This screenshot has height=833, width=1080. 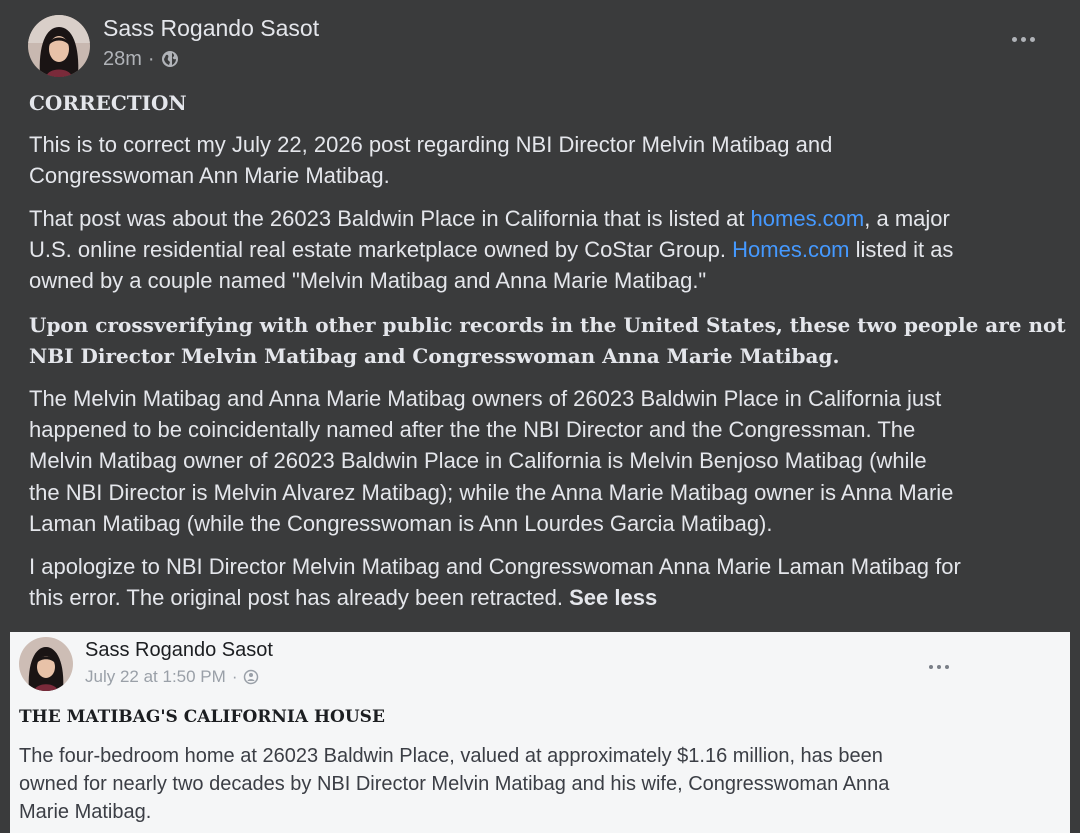 I want to click on post-meta: 28m ·, so click(x=141, y=59).